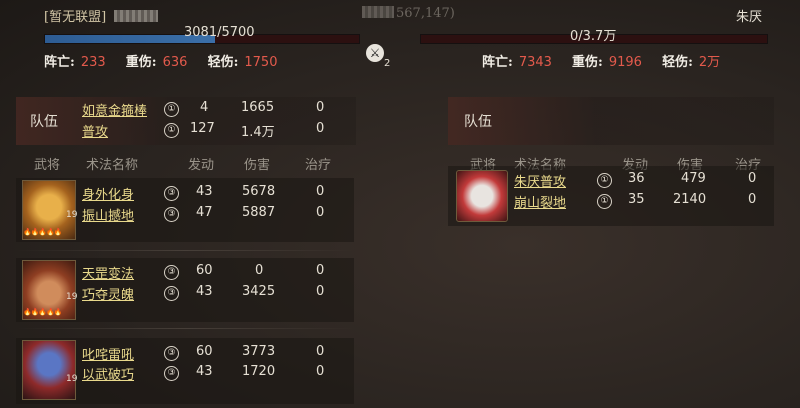  Describe the element at coordinates (75, 17) in the screenshot. I see `alliance-label: [暂无联盟]` at that location.